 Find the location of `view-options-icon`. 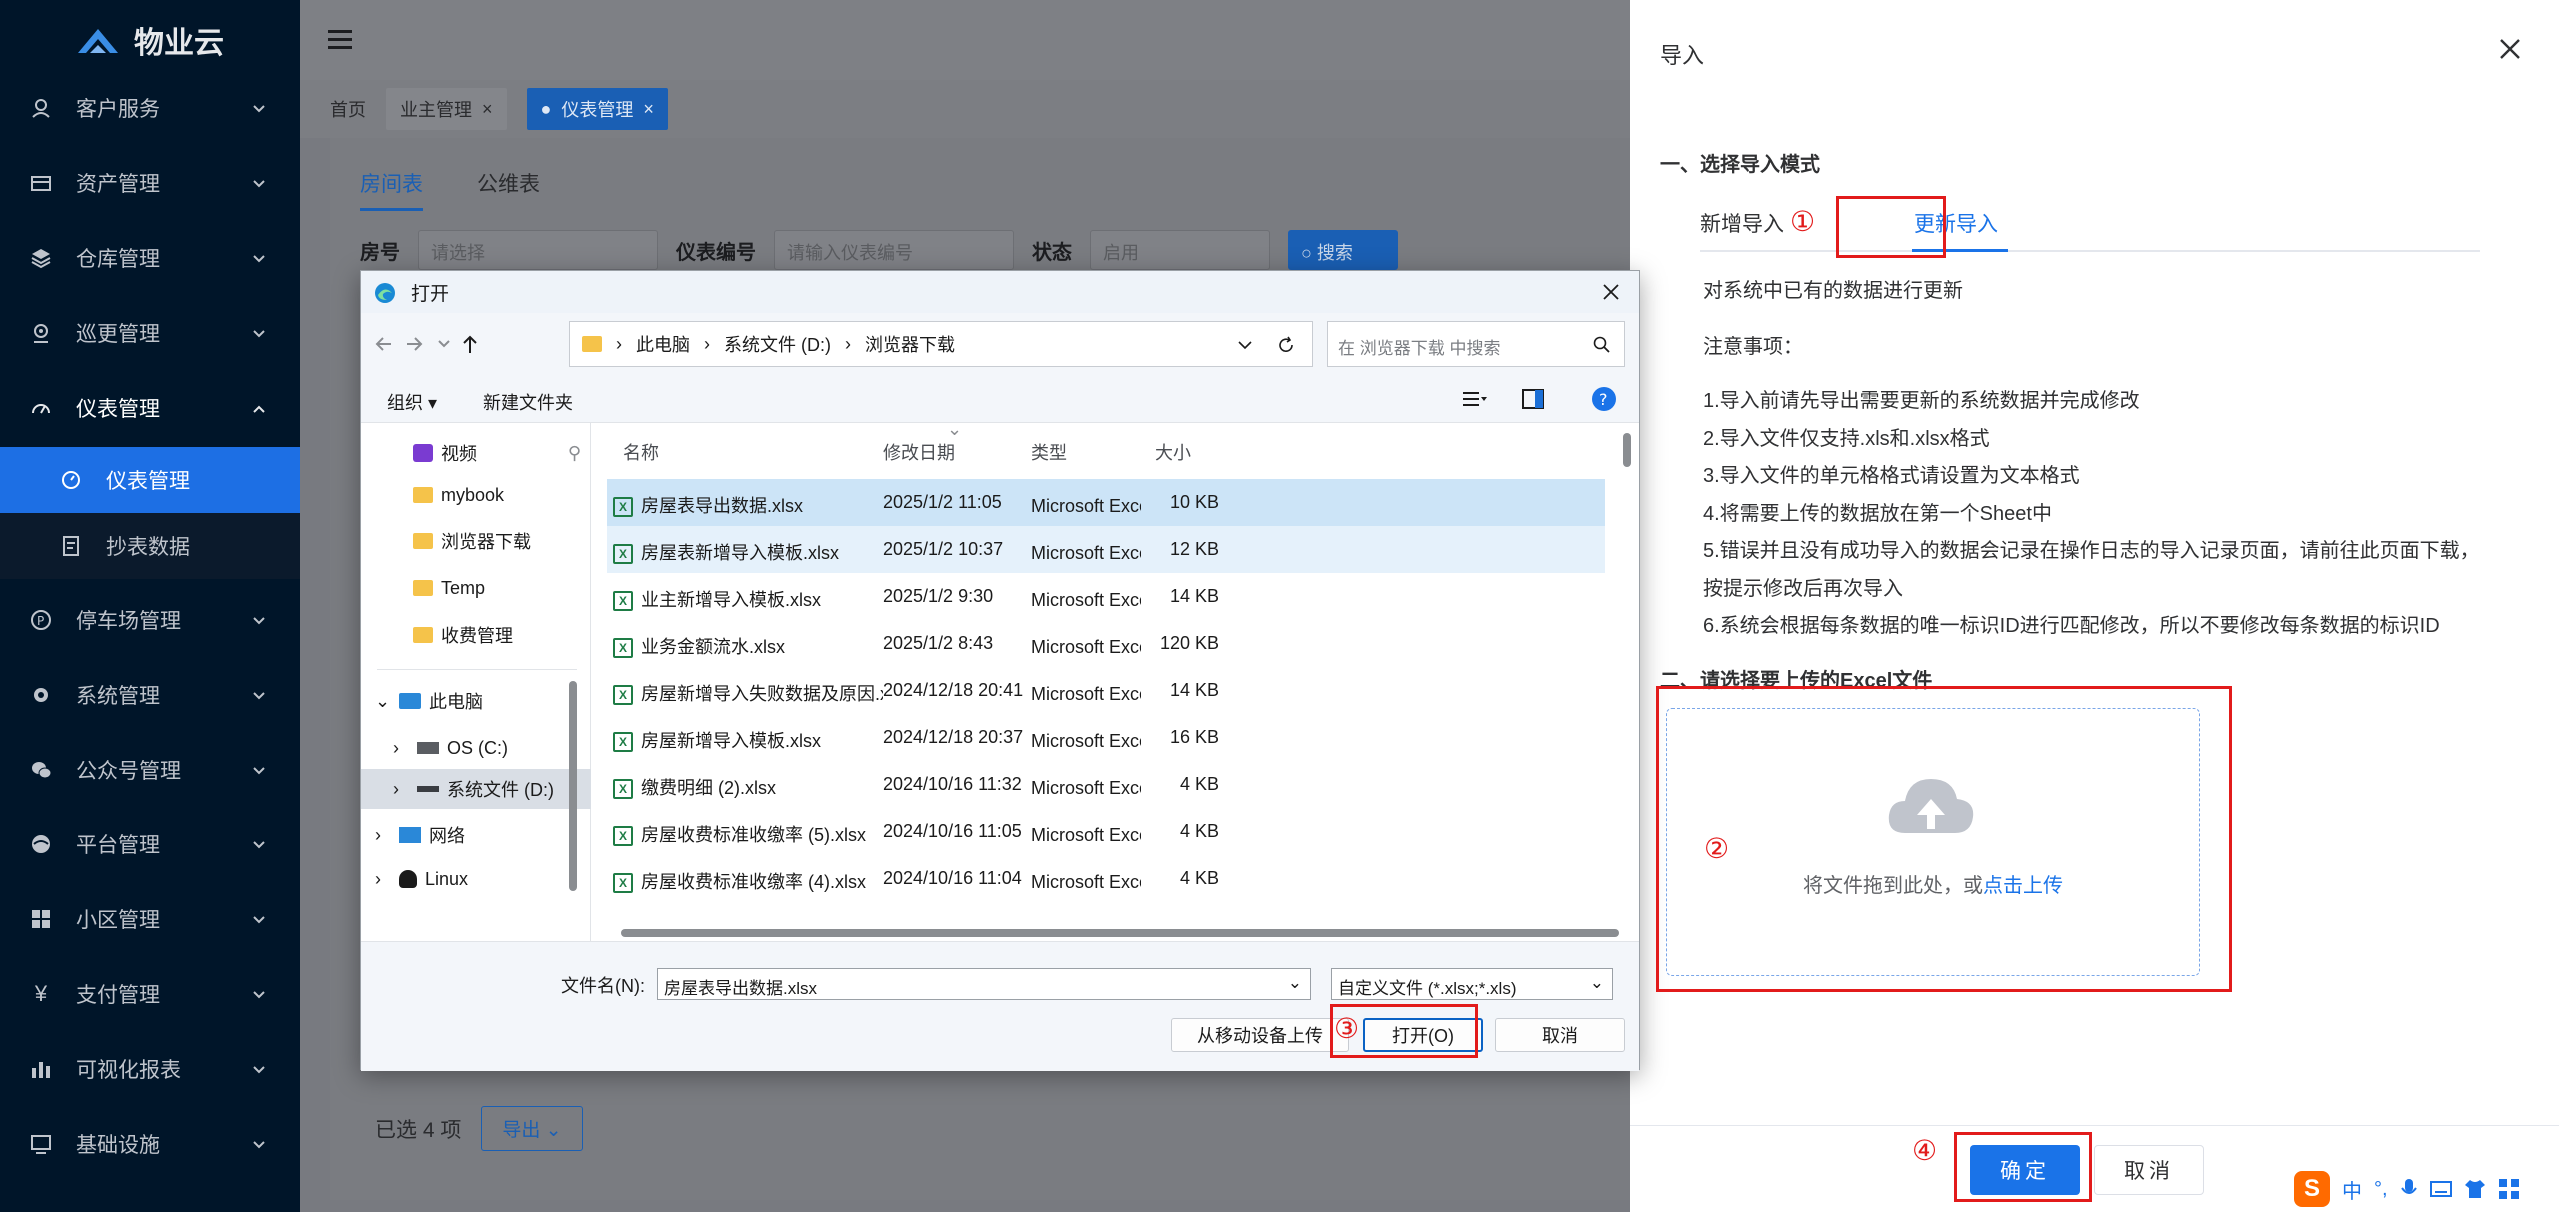

view-options-icon is located at coordinates (1474, 399).